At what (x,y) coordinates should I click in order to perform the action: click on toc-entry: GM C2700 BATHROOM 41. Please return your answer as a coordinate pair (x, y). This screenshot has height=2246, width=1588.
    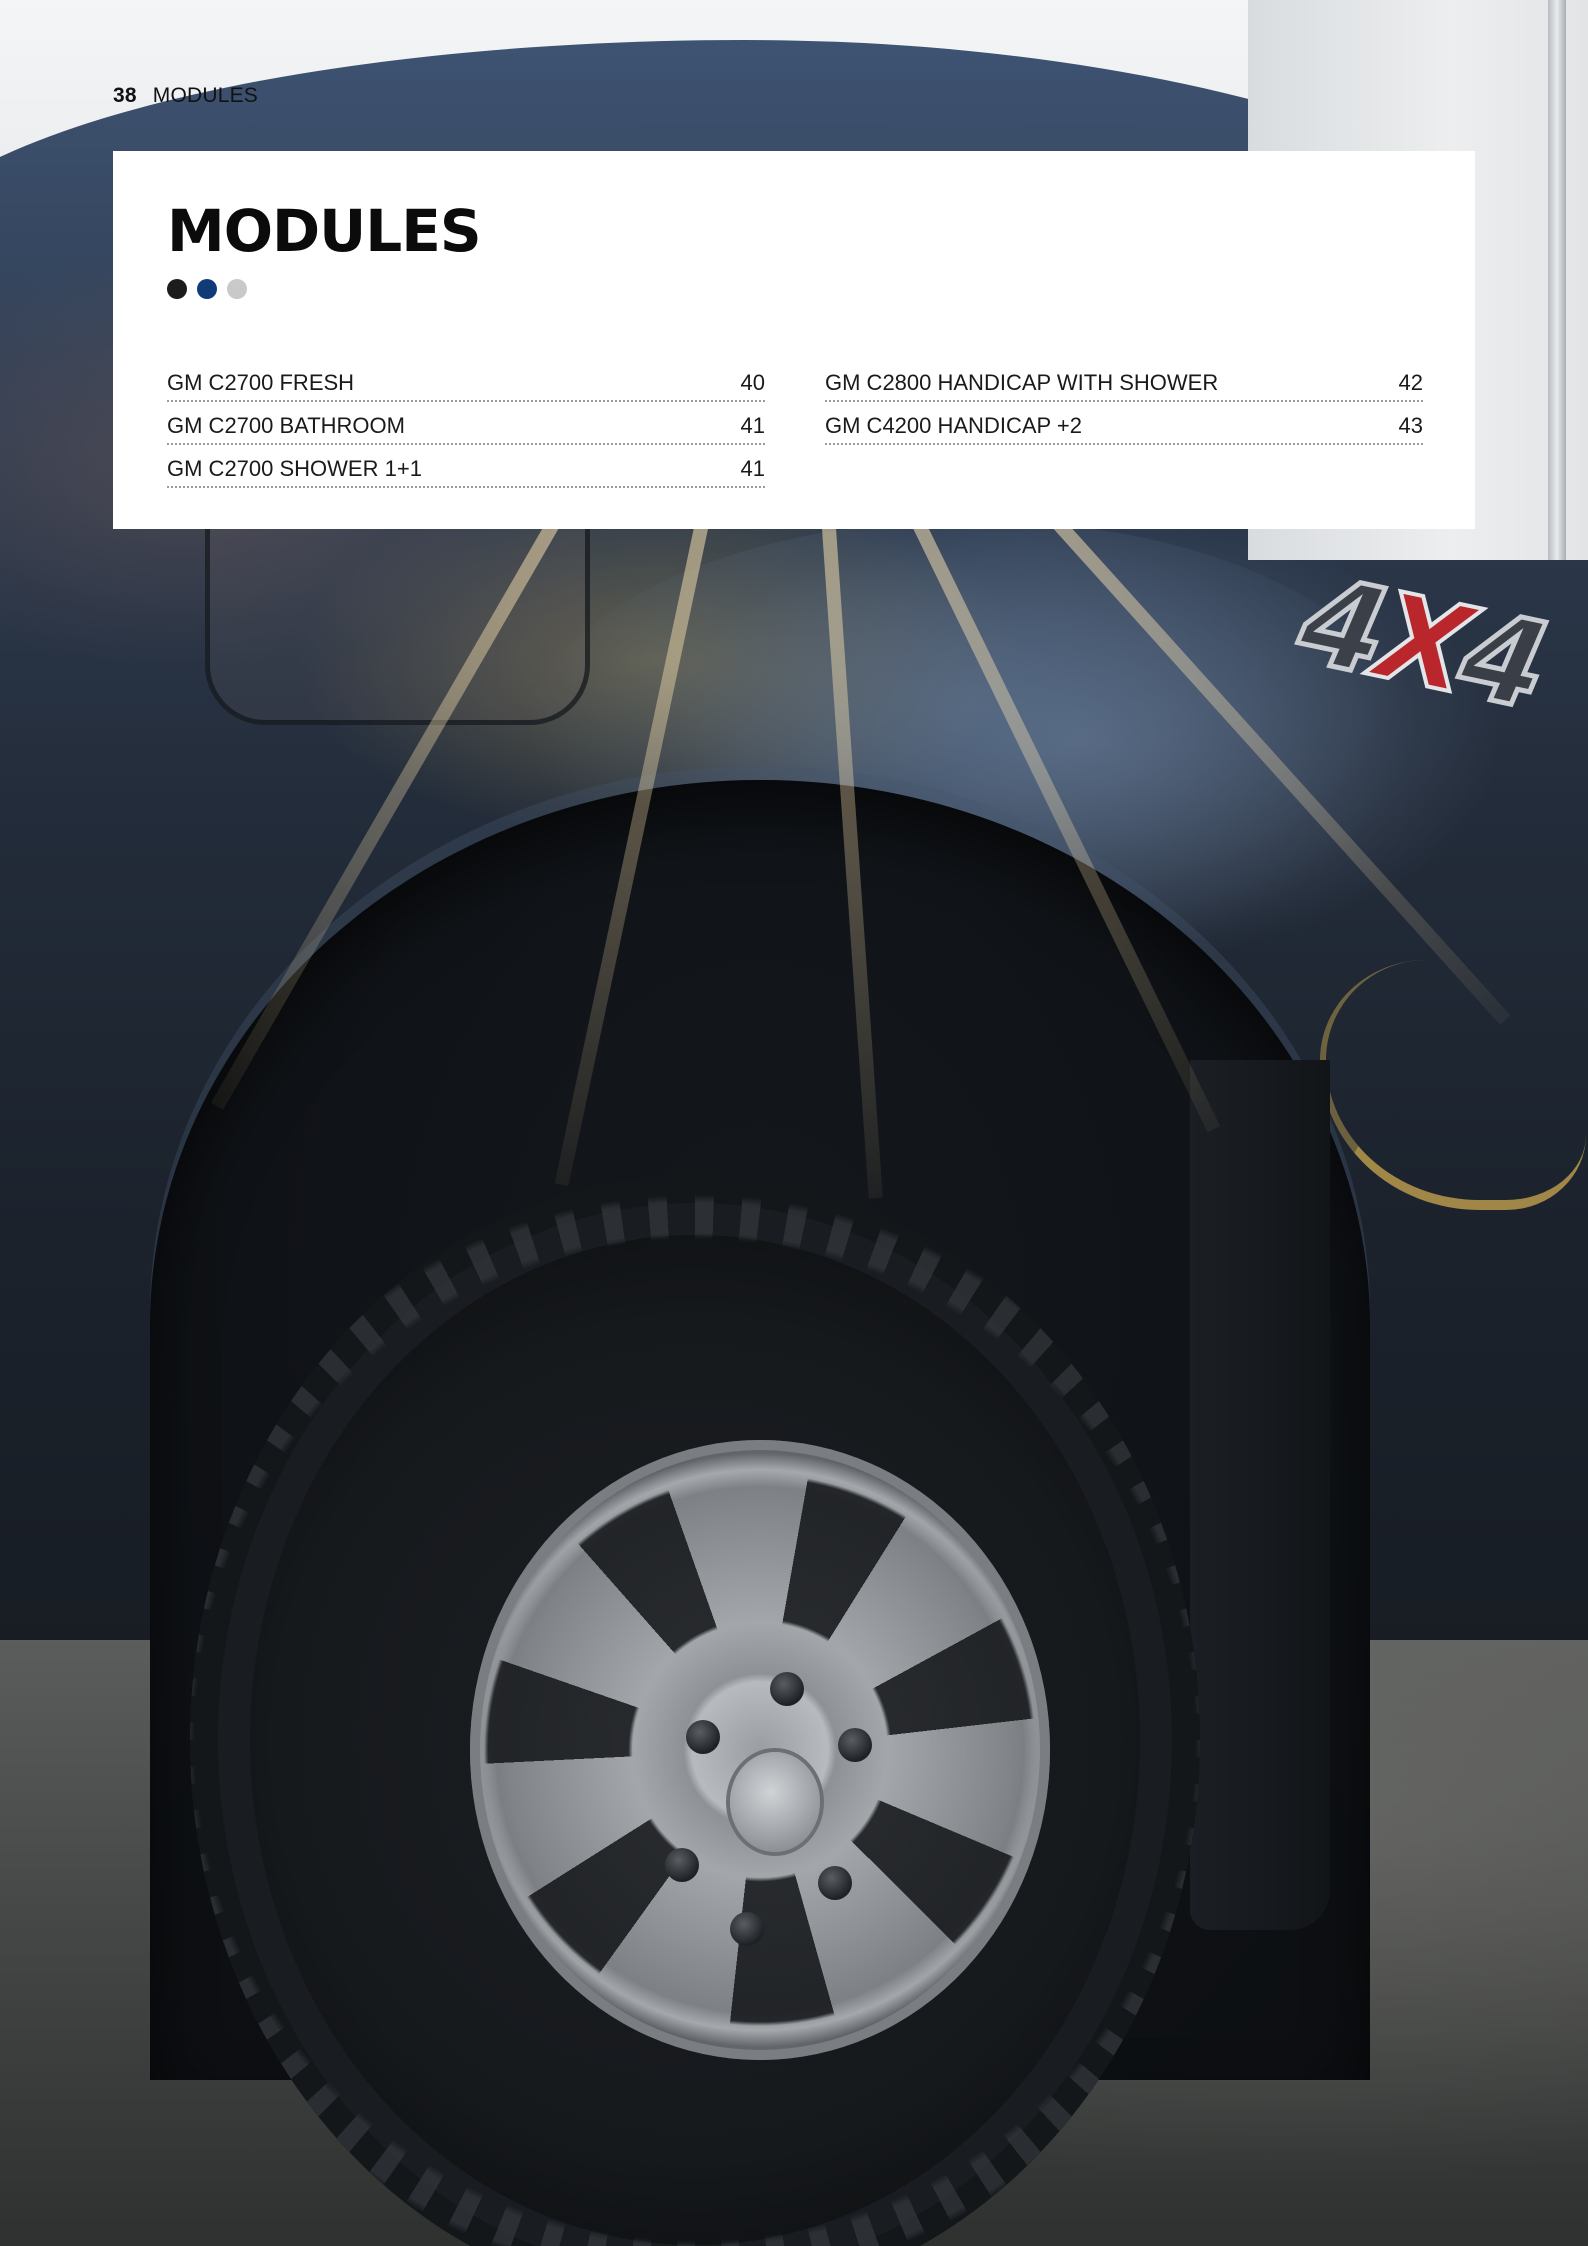
    Looking at the image, I should click on (466, 424).